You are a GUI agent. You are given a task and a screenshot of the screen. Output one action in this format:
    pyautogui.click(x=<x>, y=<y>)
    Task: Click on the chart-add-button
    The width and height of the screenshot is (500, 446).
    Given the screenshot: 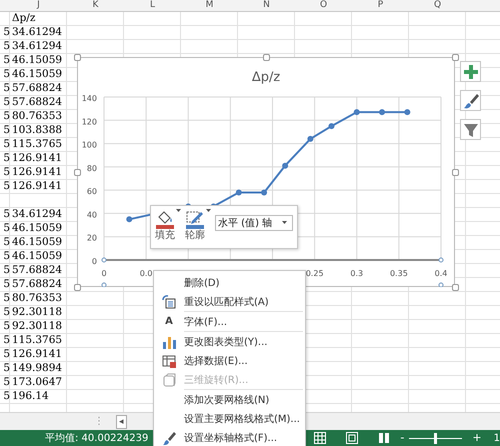 What is the action you would take?
    pyautogui.click(x=470, y=71)
    